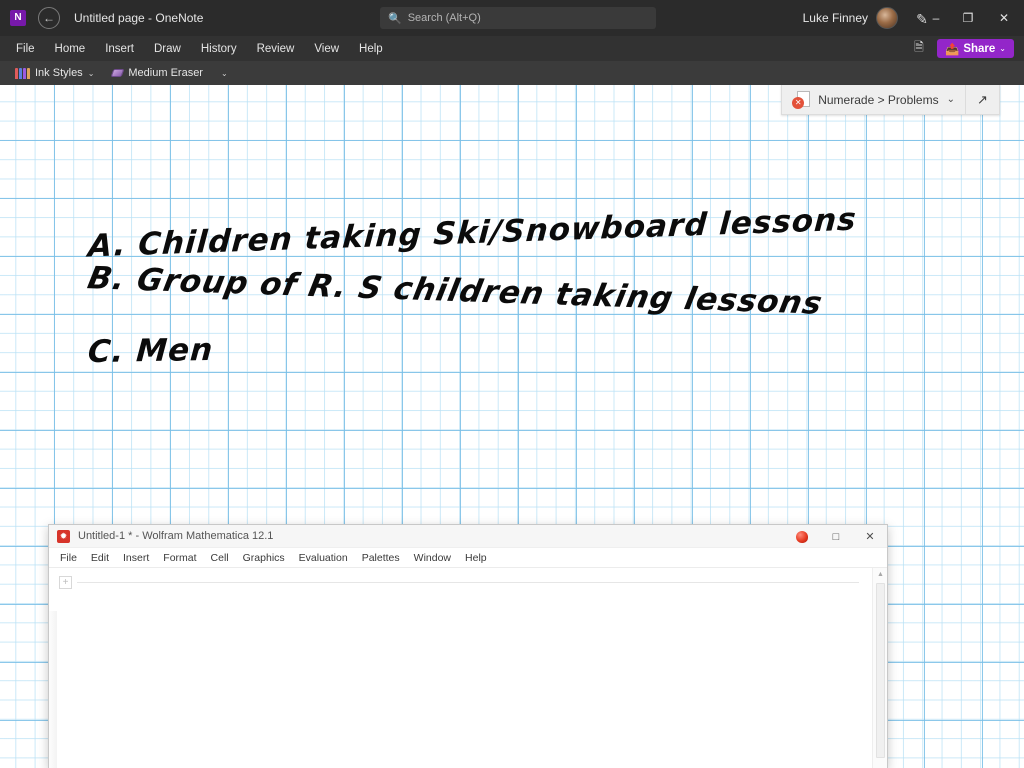 Image resolution: width=1024 pixels, height=768 pixels. Describe the element at coordinates (220, 558) in the screenshot. I see `menu-cell: Cell` at that location.